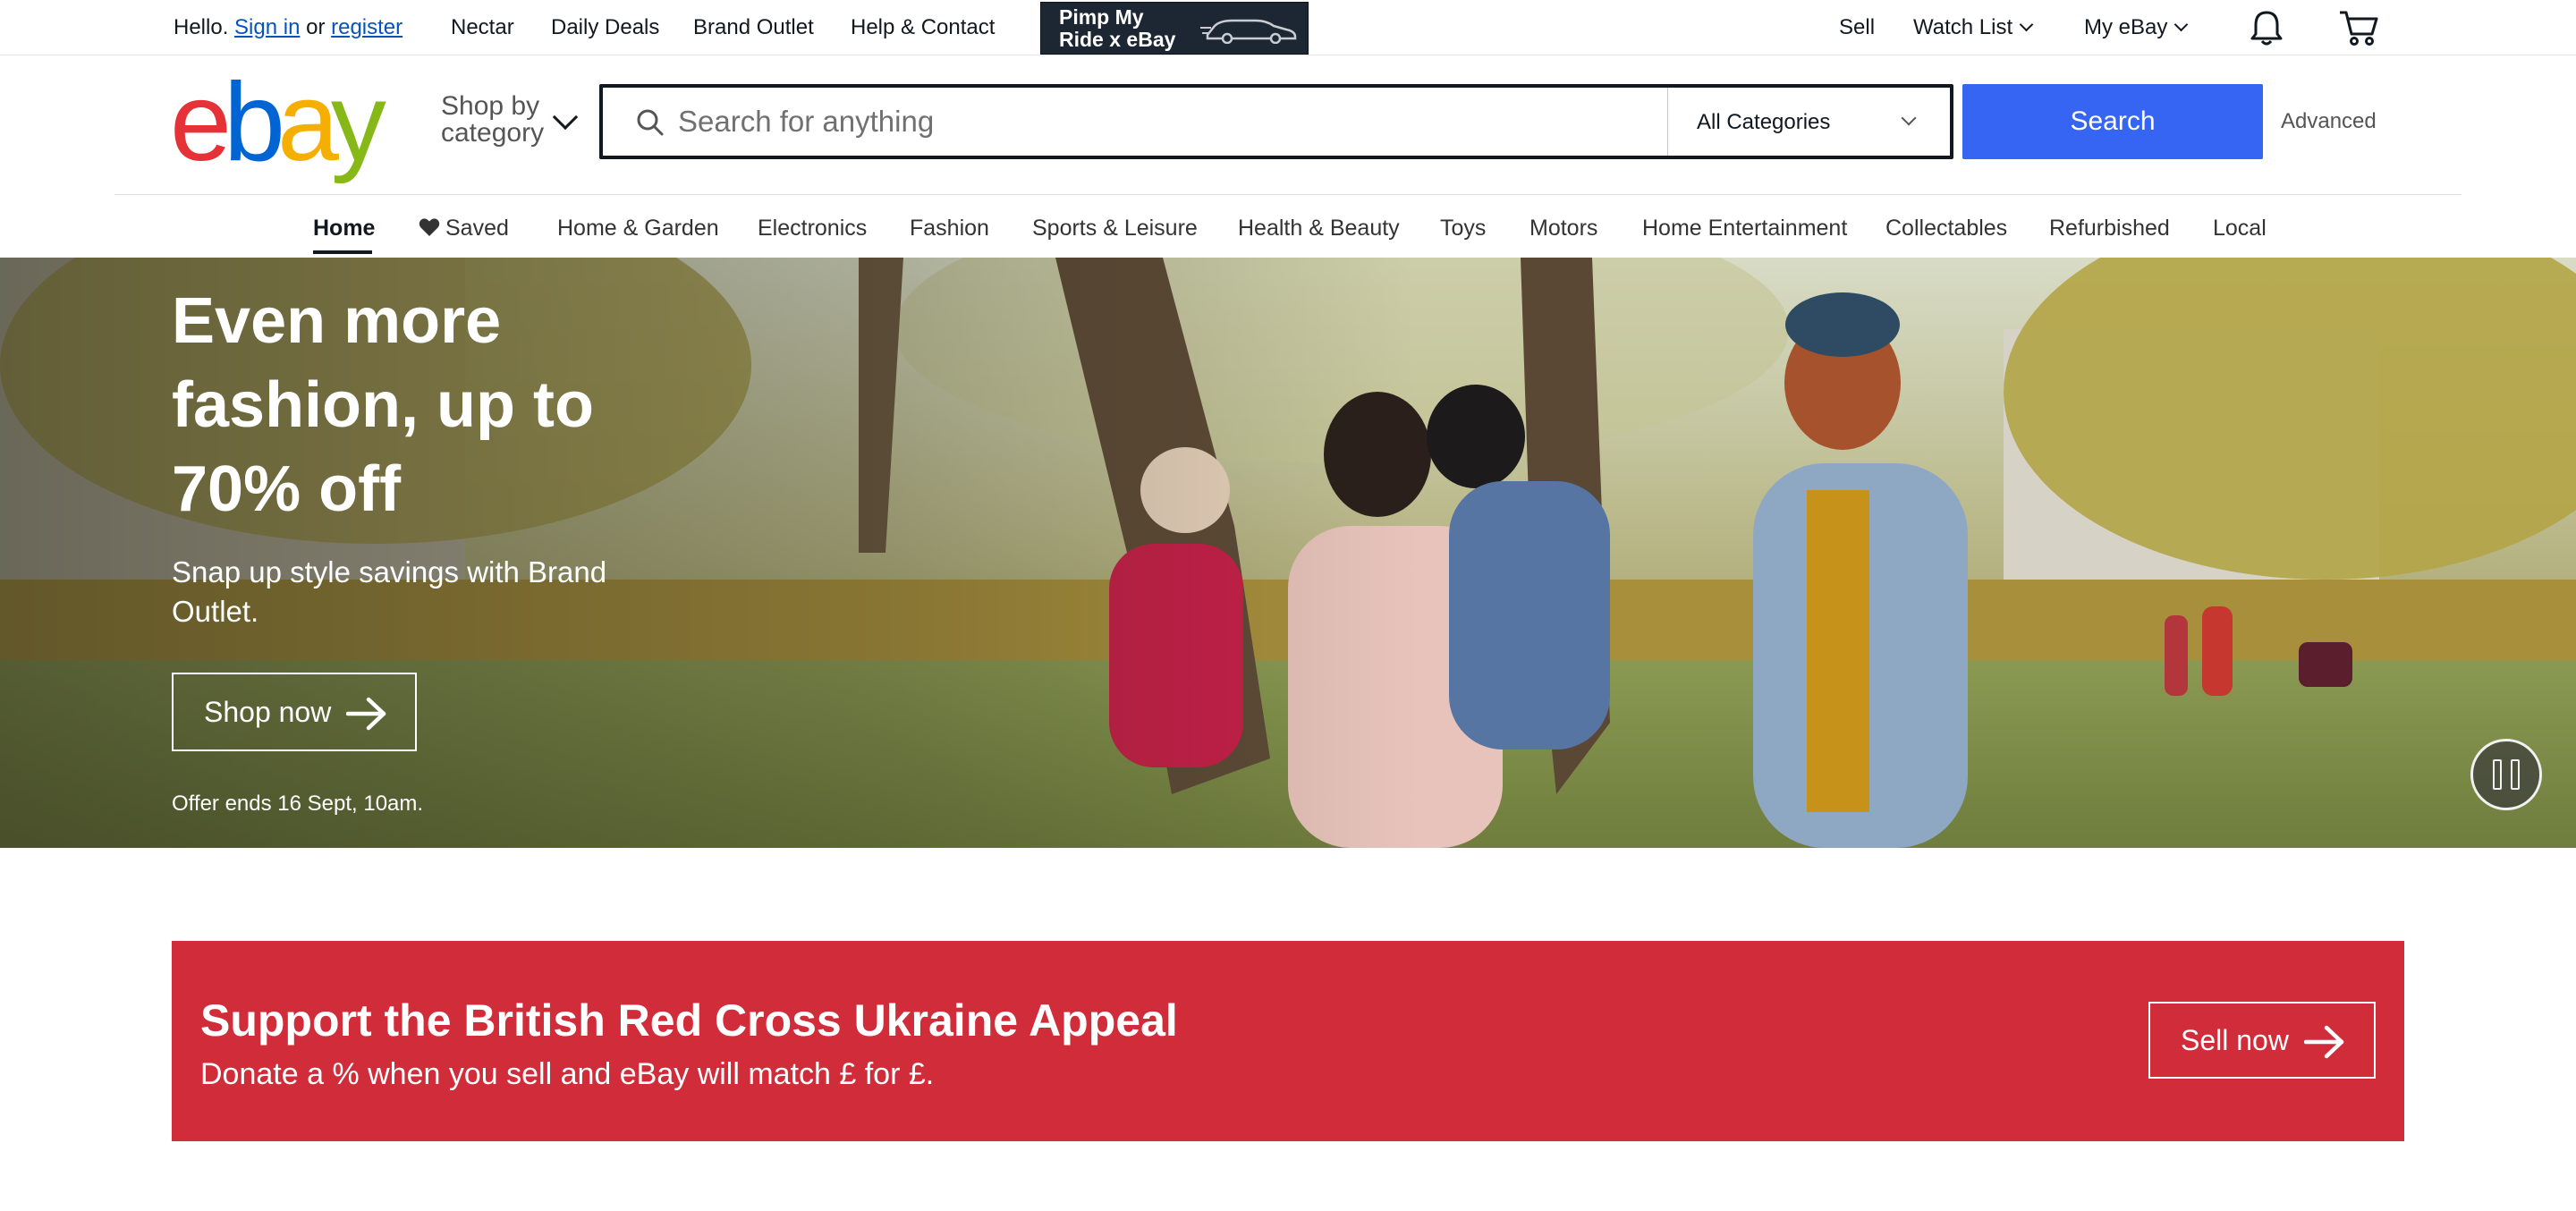 The width and height of the screenshot is (2576, 1211). I want to click on search-icon, so click(650, 122).